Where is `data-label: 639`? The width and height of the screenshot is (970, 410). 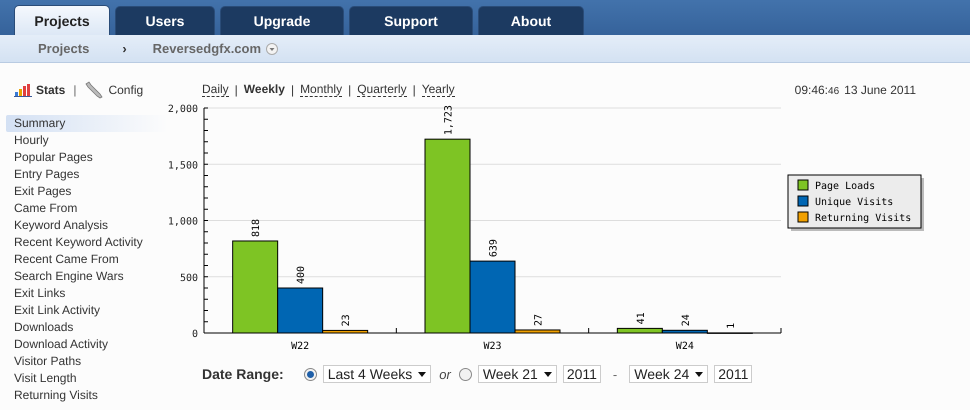 data-label: 639 is located at coordinates (494, 248).